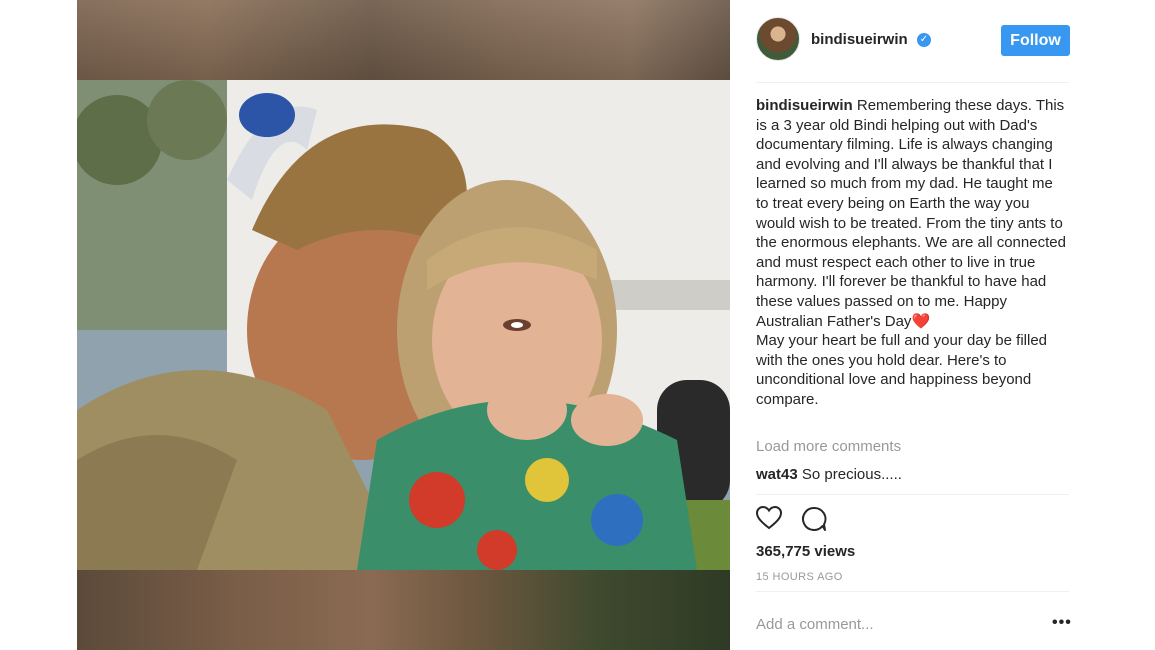  I want to click on media-blur-bottom, so click(403, 610).